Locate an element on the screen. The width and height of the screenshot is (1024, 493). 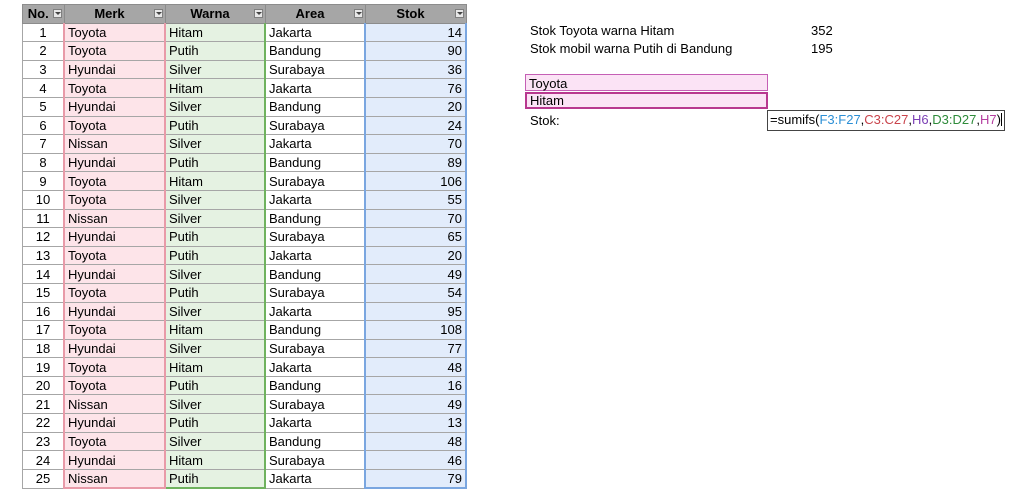
stok-cell: 36 is located at coordinates (415, 69).